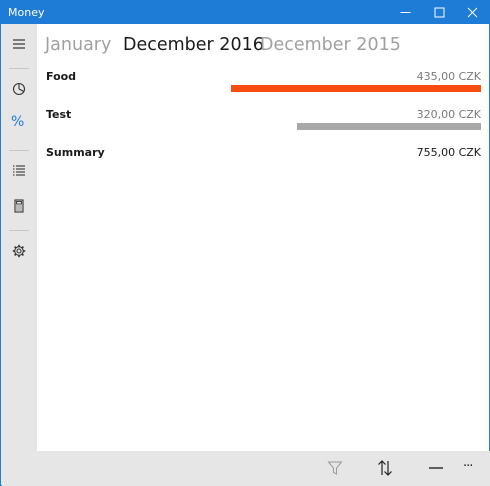 The height and width of the screenshot is (486, 490). What do you see at coordinates (245, 12) in the screenshot?
I see `title-bar: Money` at bounding box center [245, 12].